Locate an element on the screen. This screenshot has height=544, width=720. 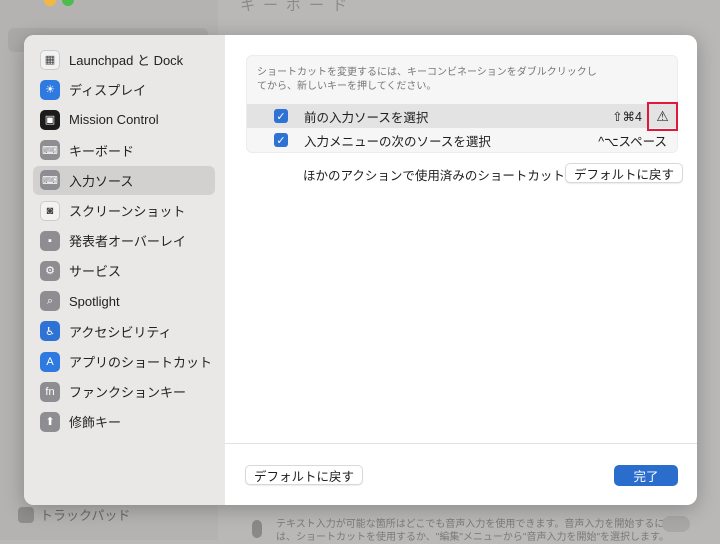
sidebar-item: ⚙ サービス is located at coordinates (124, 270).